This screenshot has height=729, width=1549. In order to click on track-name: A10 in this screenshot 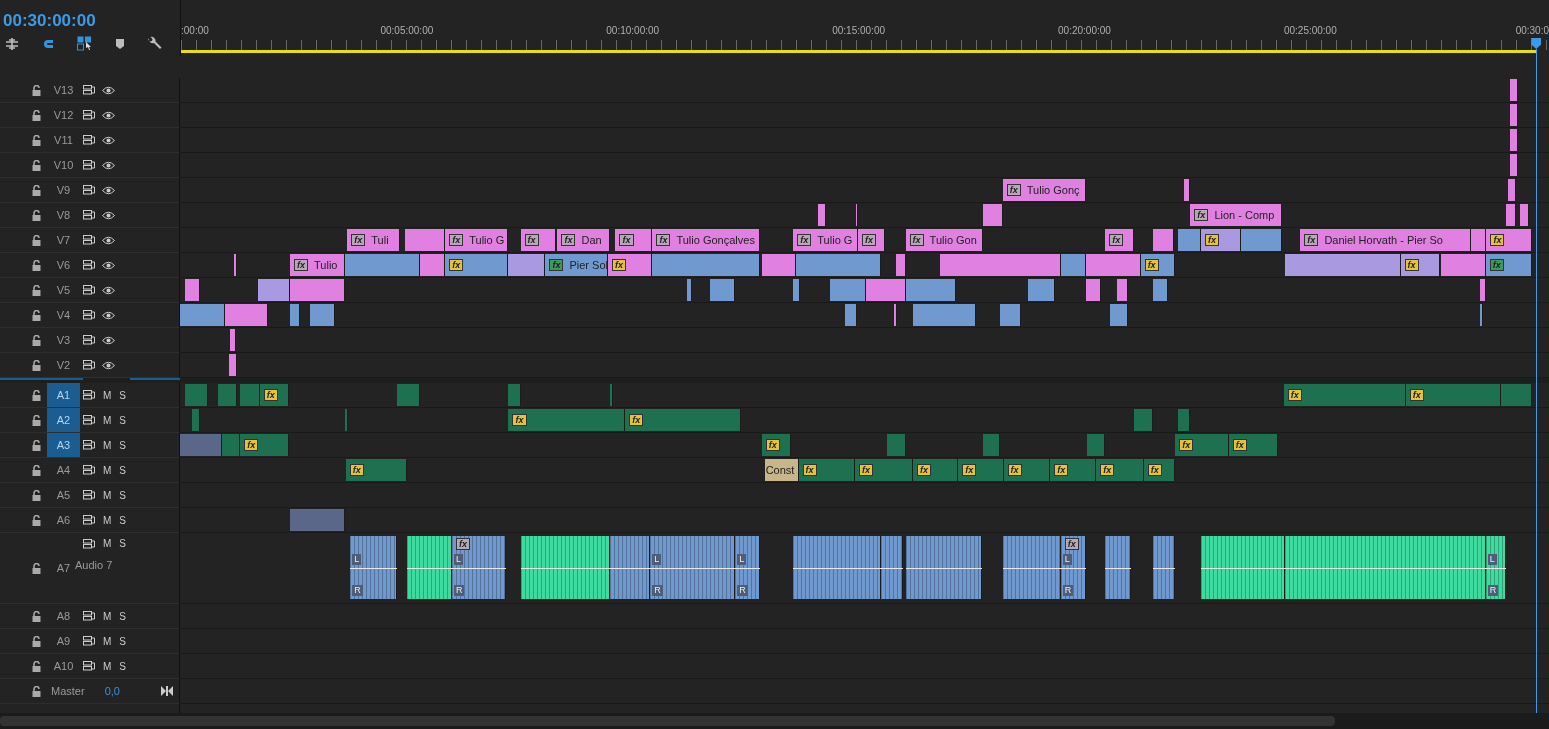, I will do `click(63, 666)`.